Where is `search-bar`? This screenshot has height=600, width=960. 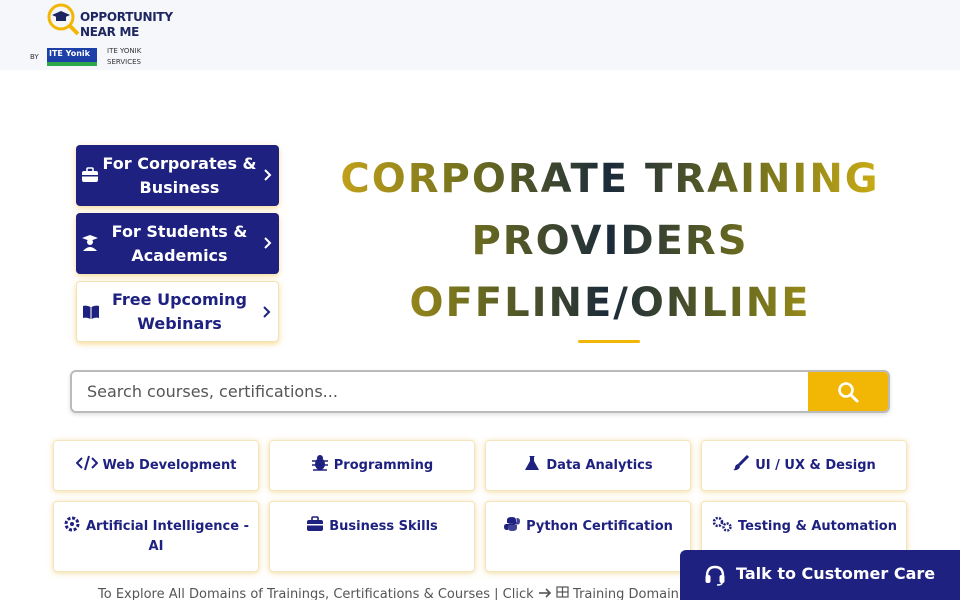 search-bar is located at coordinates (480, 391).